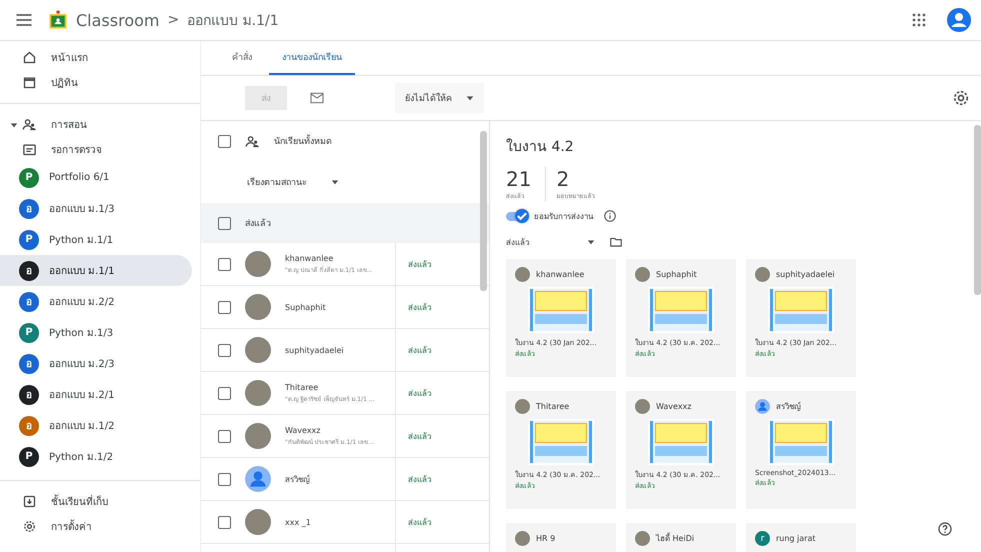 The width and height of the screenshot is (981, 552). What do you see at coordinates (233, 20) in the screenshot?
I see `class-name: ออกแบบ ม.1/1` at bounding box center [233, 20].